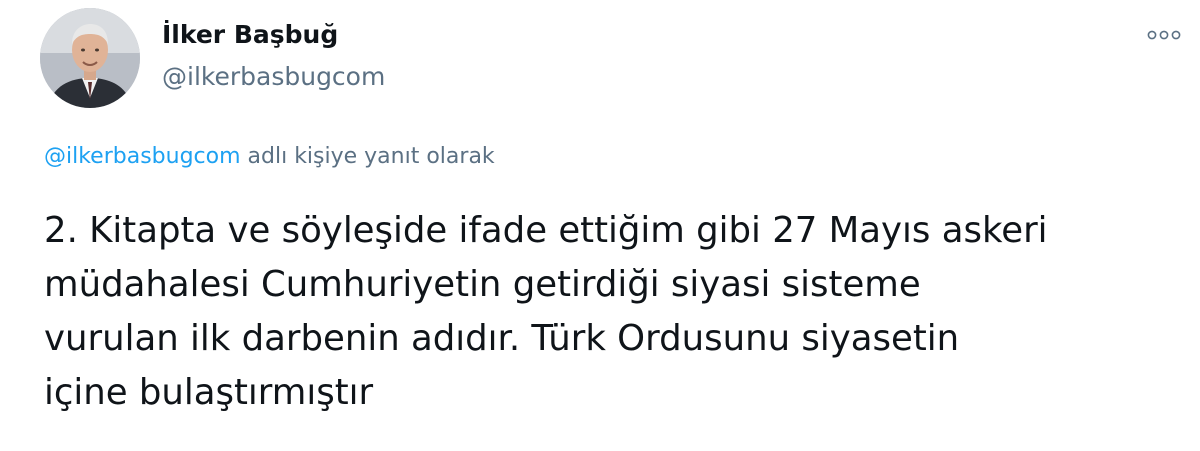 The width and height of the screenshot is (1200, 451). I want to click on avatar, so click(90, 58).